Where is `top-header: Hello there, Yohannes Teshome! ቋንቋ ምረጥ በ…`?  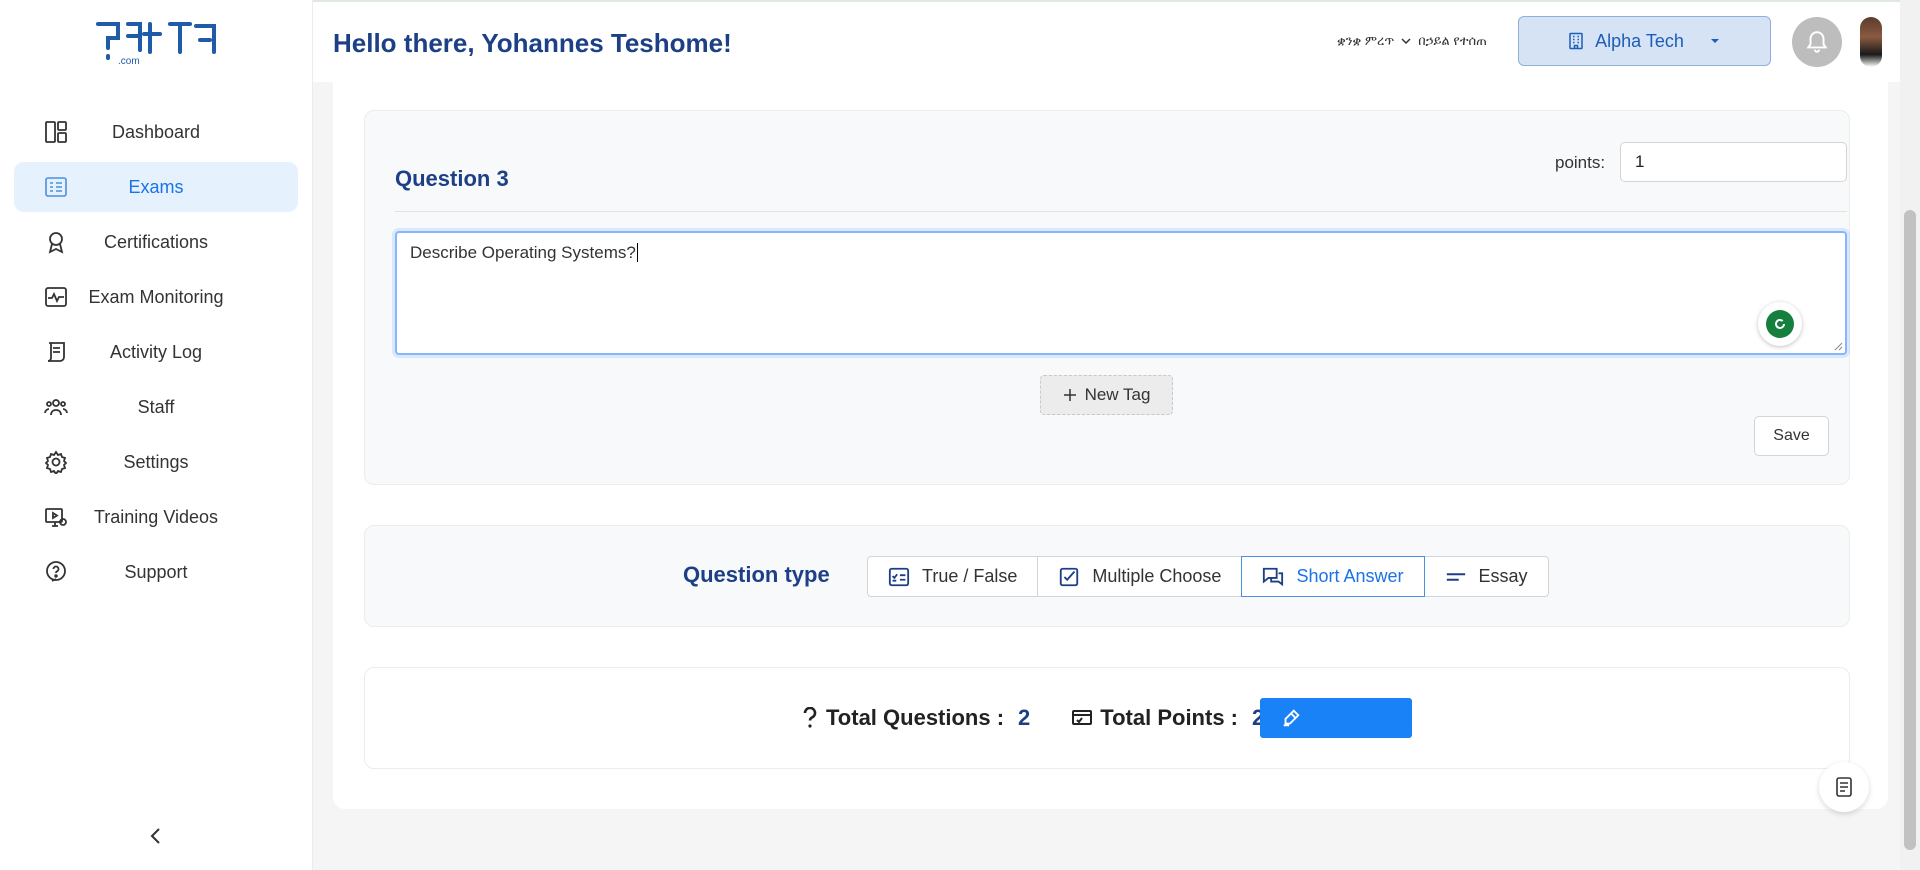
top-header: Hello there, Yohannes Teshome! ቋንቋ ምረጥ በ… is located at coordinates (1106, 42).